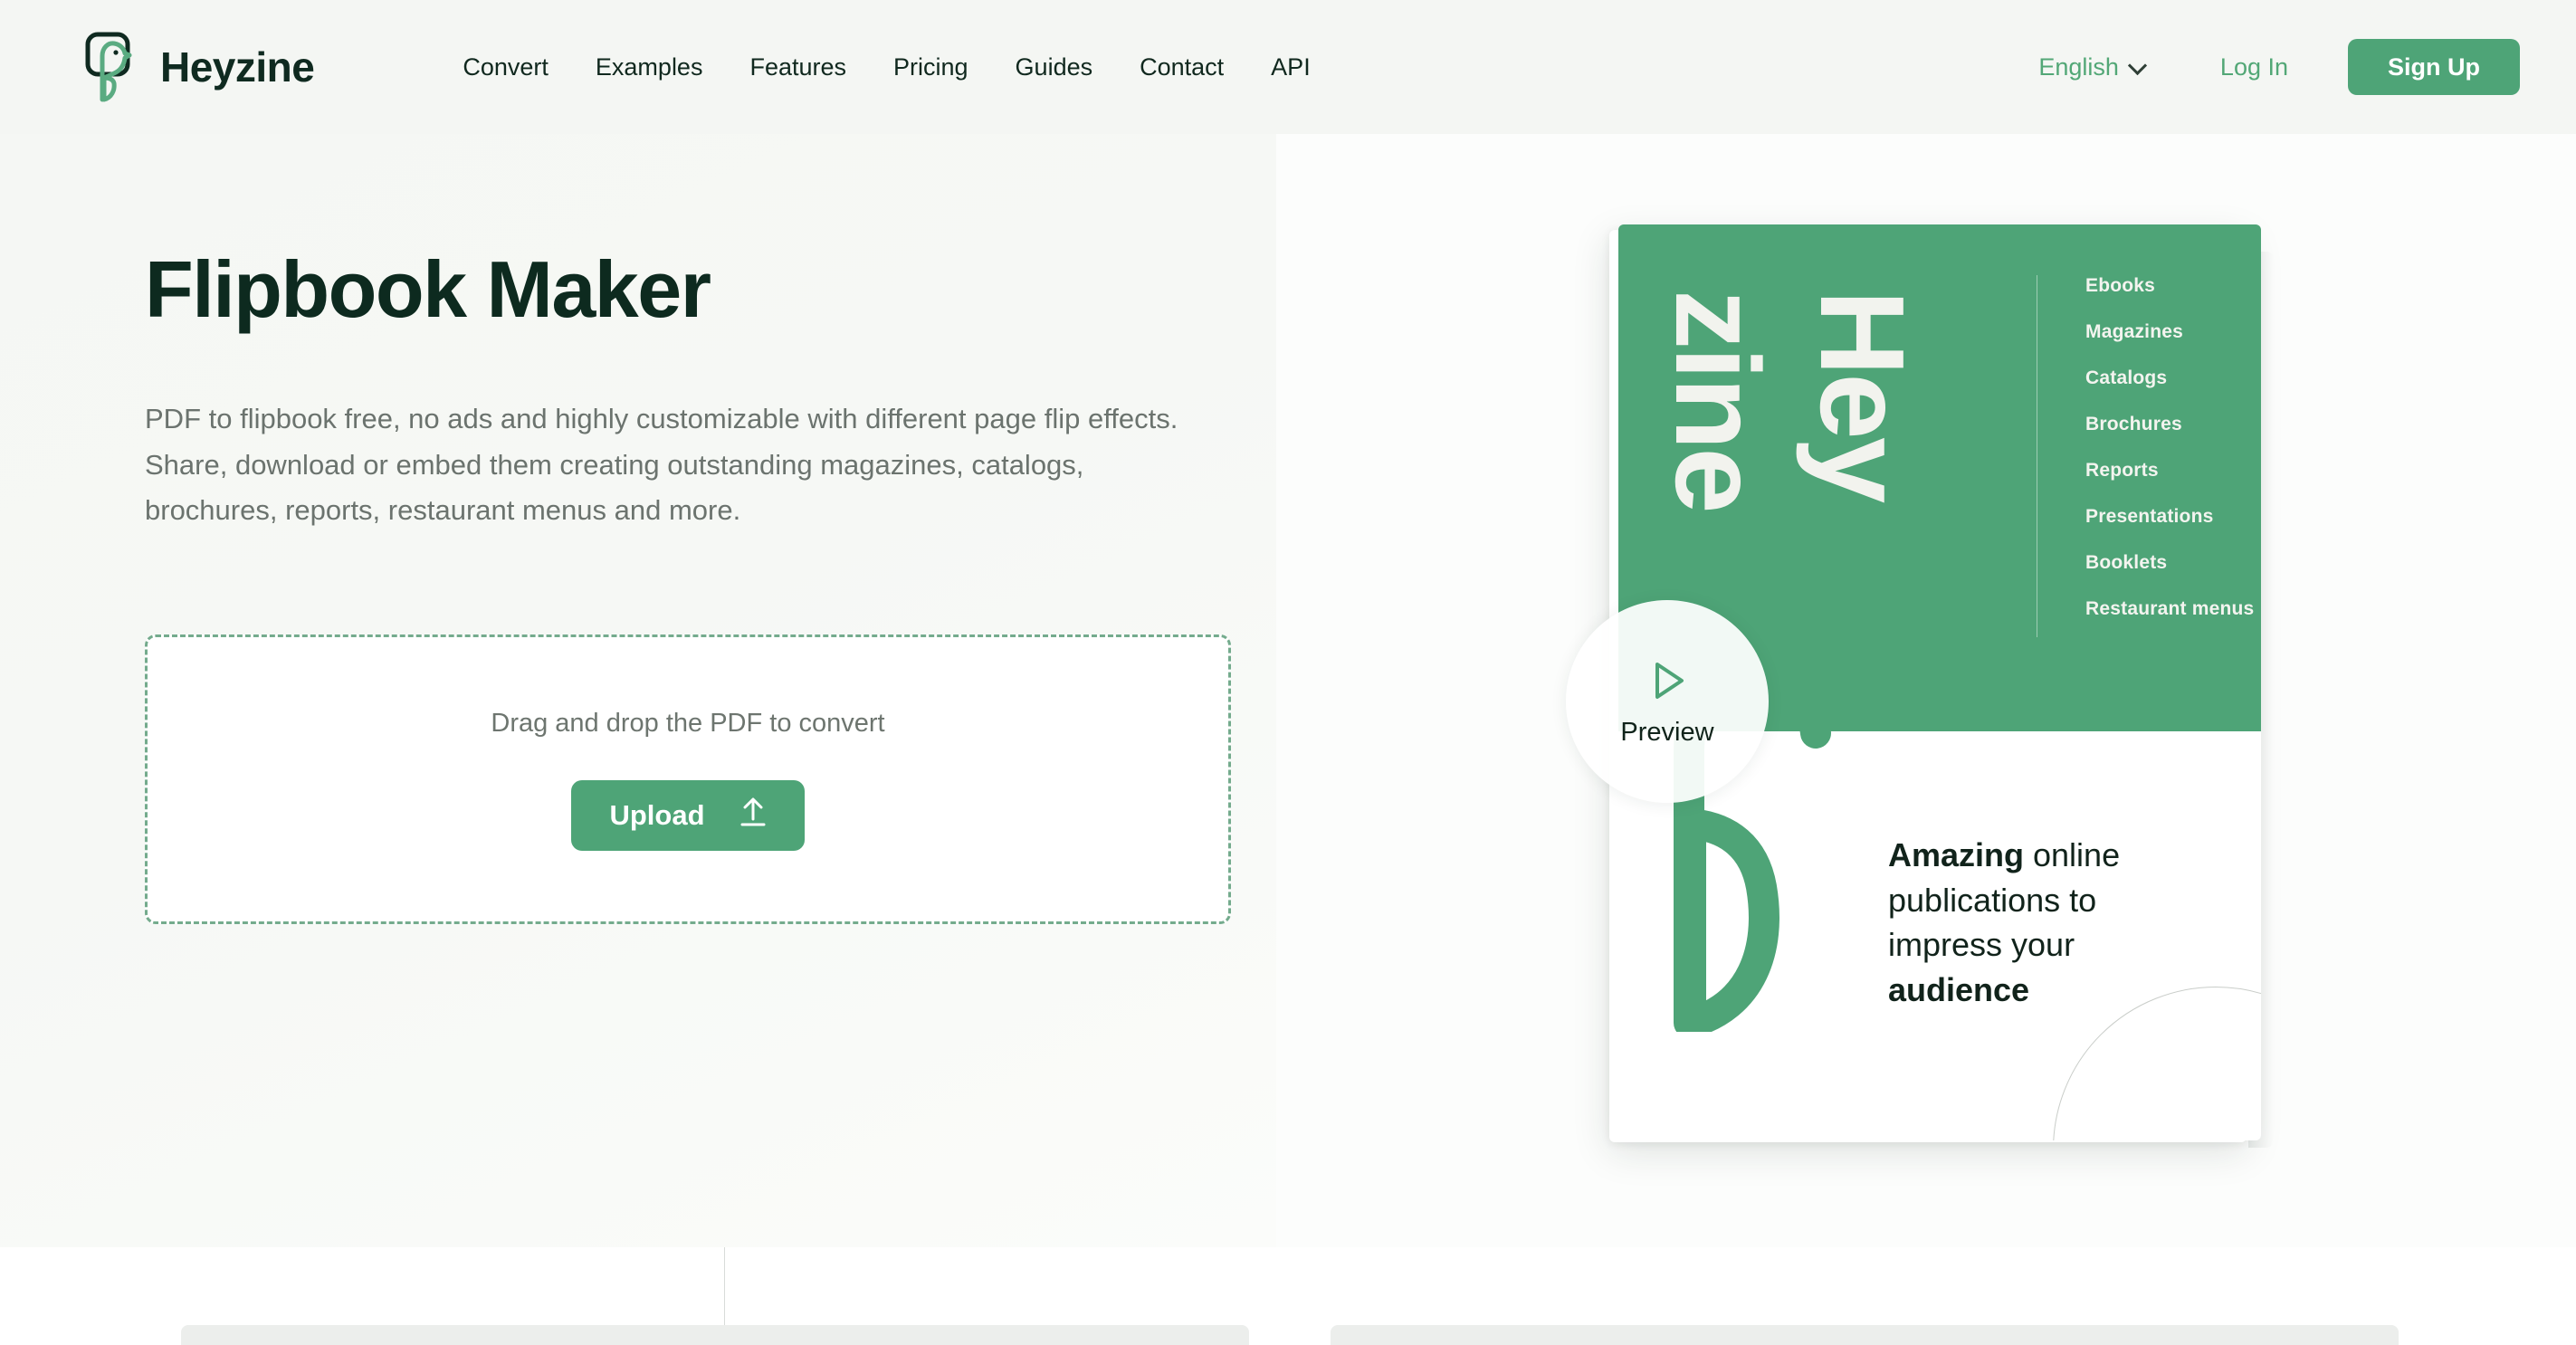  Describe the element at coordinates (1959, 990) in the screenshot. I see `page-headline-bold-end: audience` at that location.